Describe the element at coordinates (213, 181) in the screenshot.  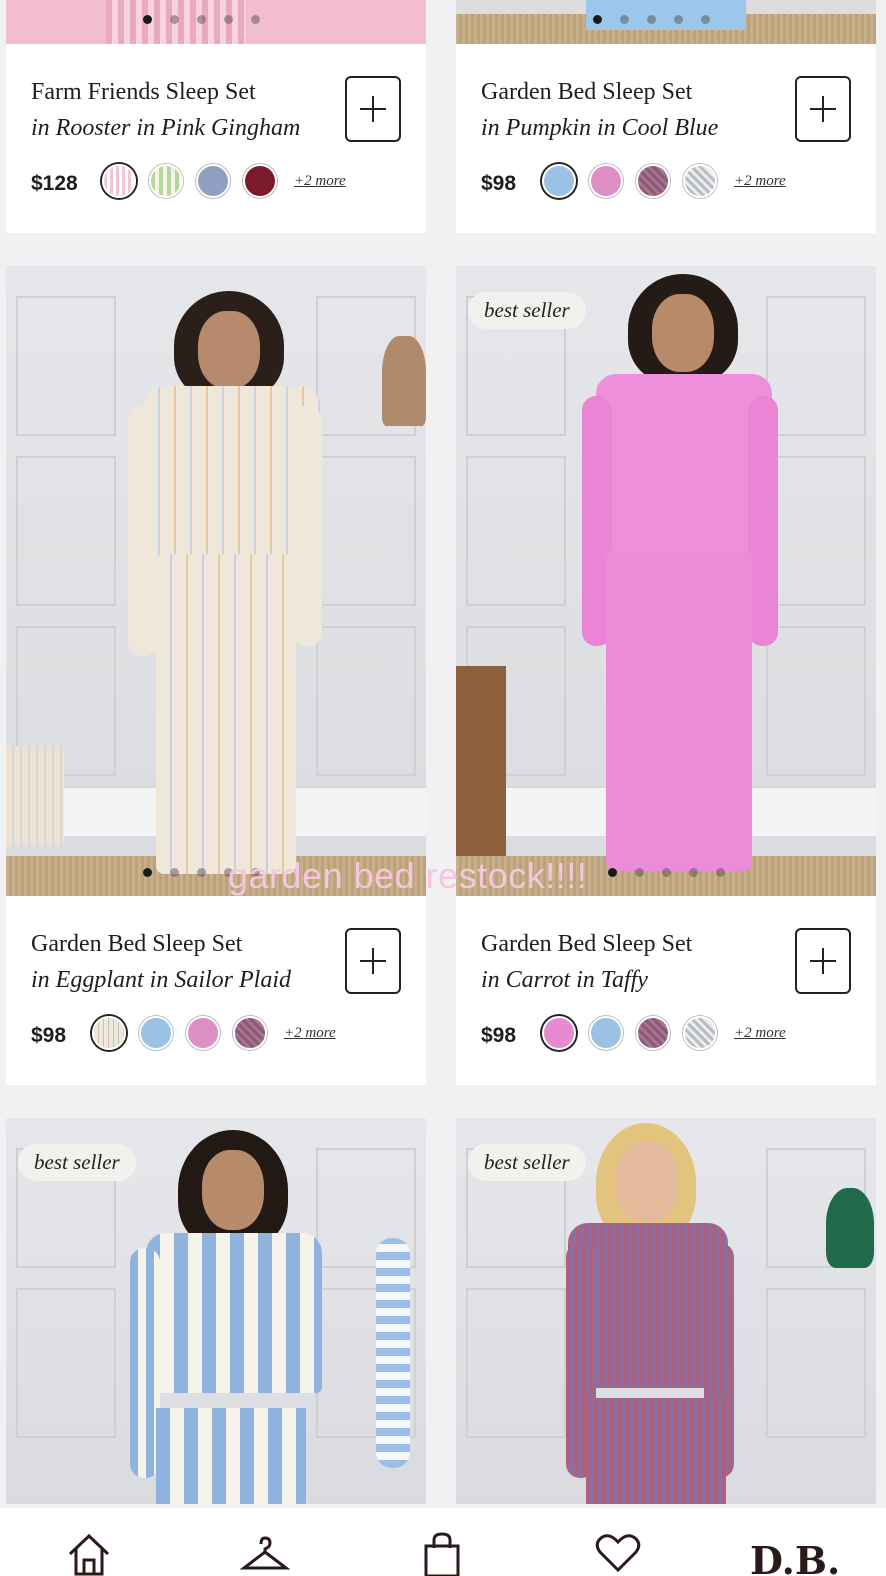
I see `swatch-blue-plaid` at that location.